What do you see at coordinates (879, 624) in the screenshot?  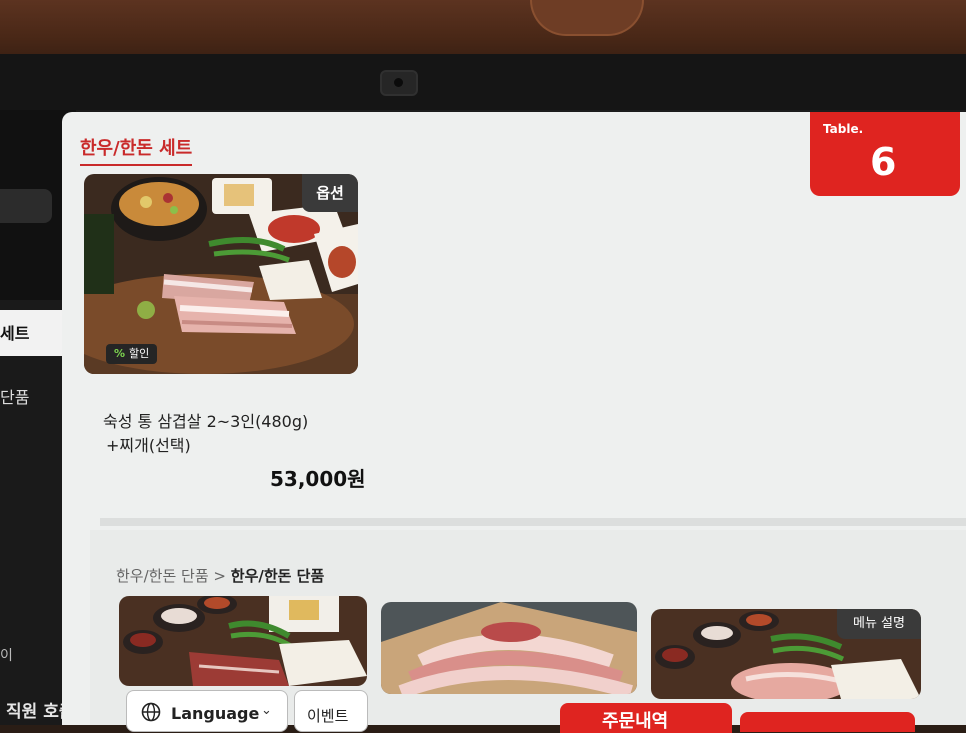 I see `menu-description-button: 메뉴 설명` at bounding box center [879, 624].